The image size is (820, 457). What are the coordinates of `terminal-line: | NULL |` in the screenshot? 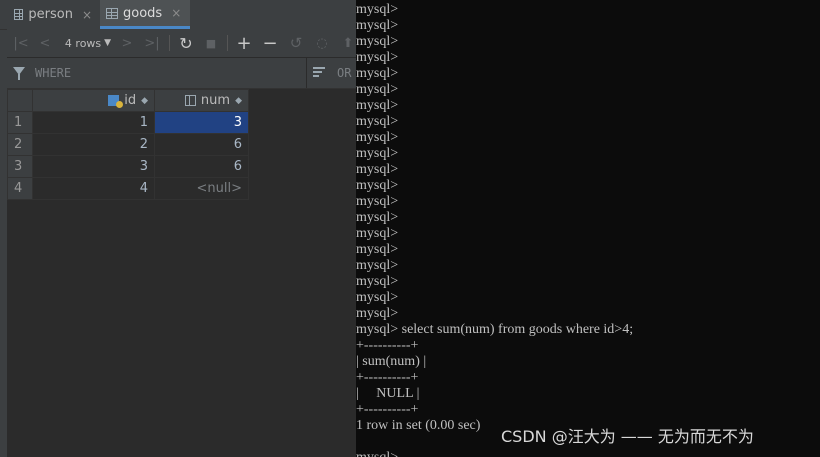 It's located at (388, 393).